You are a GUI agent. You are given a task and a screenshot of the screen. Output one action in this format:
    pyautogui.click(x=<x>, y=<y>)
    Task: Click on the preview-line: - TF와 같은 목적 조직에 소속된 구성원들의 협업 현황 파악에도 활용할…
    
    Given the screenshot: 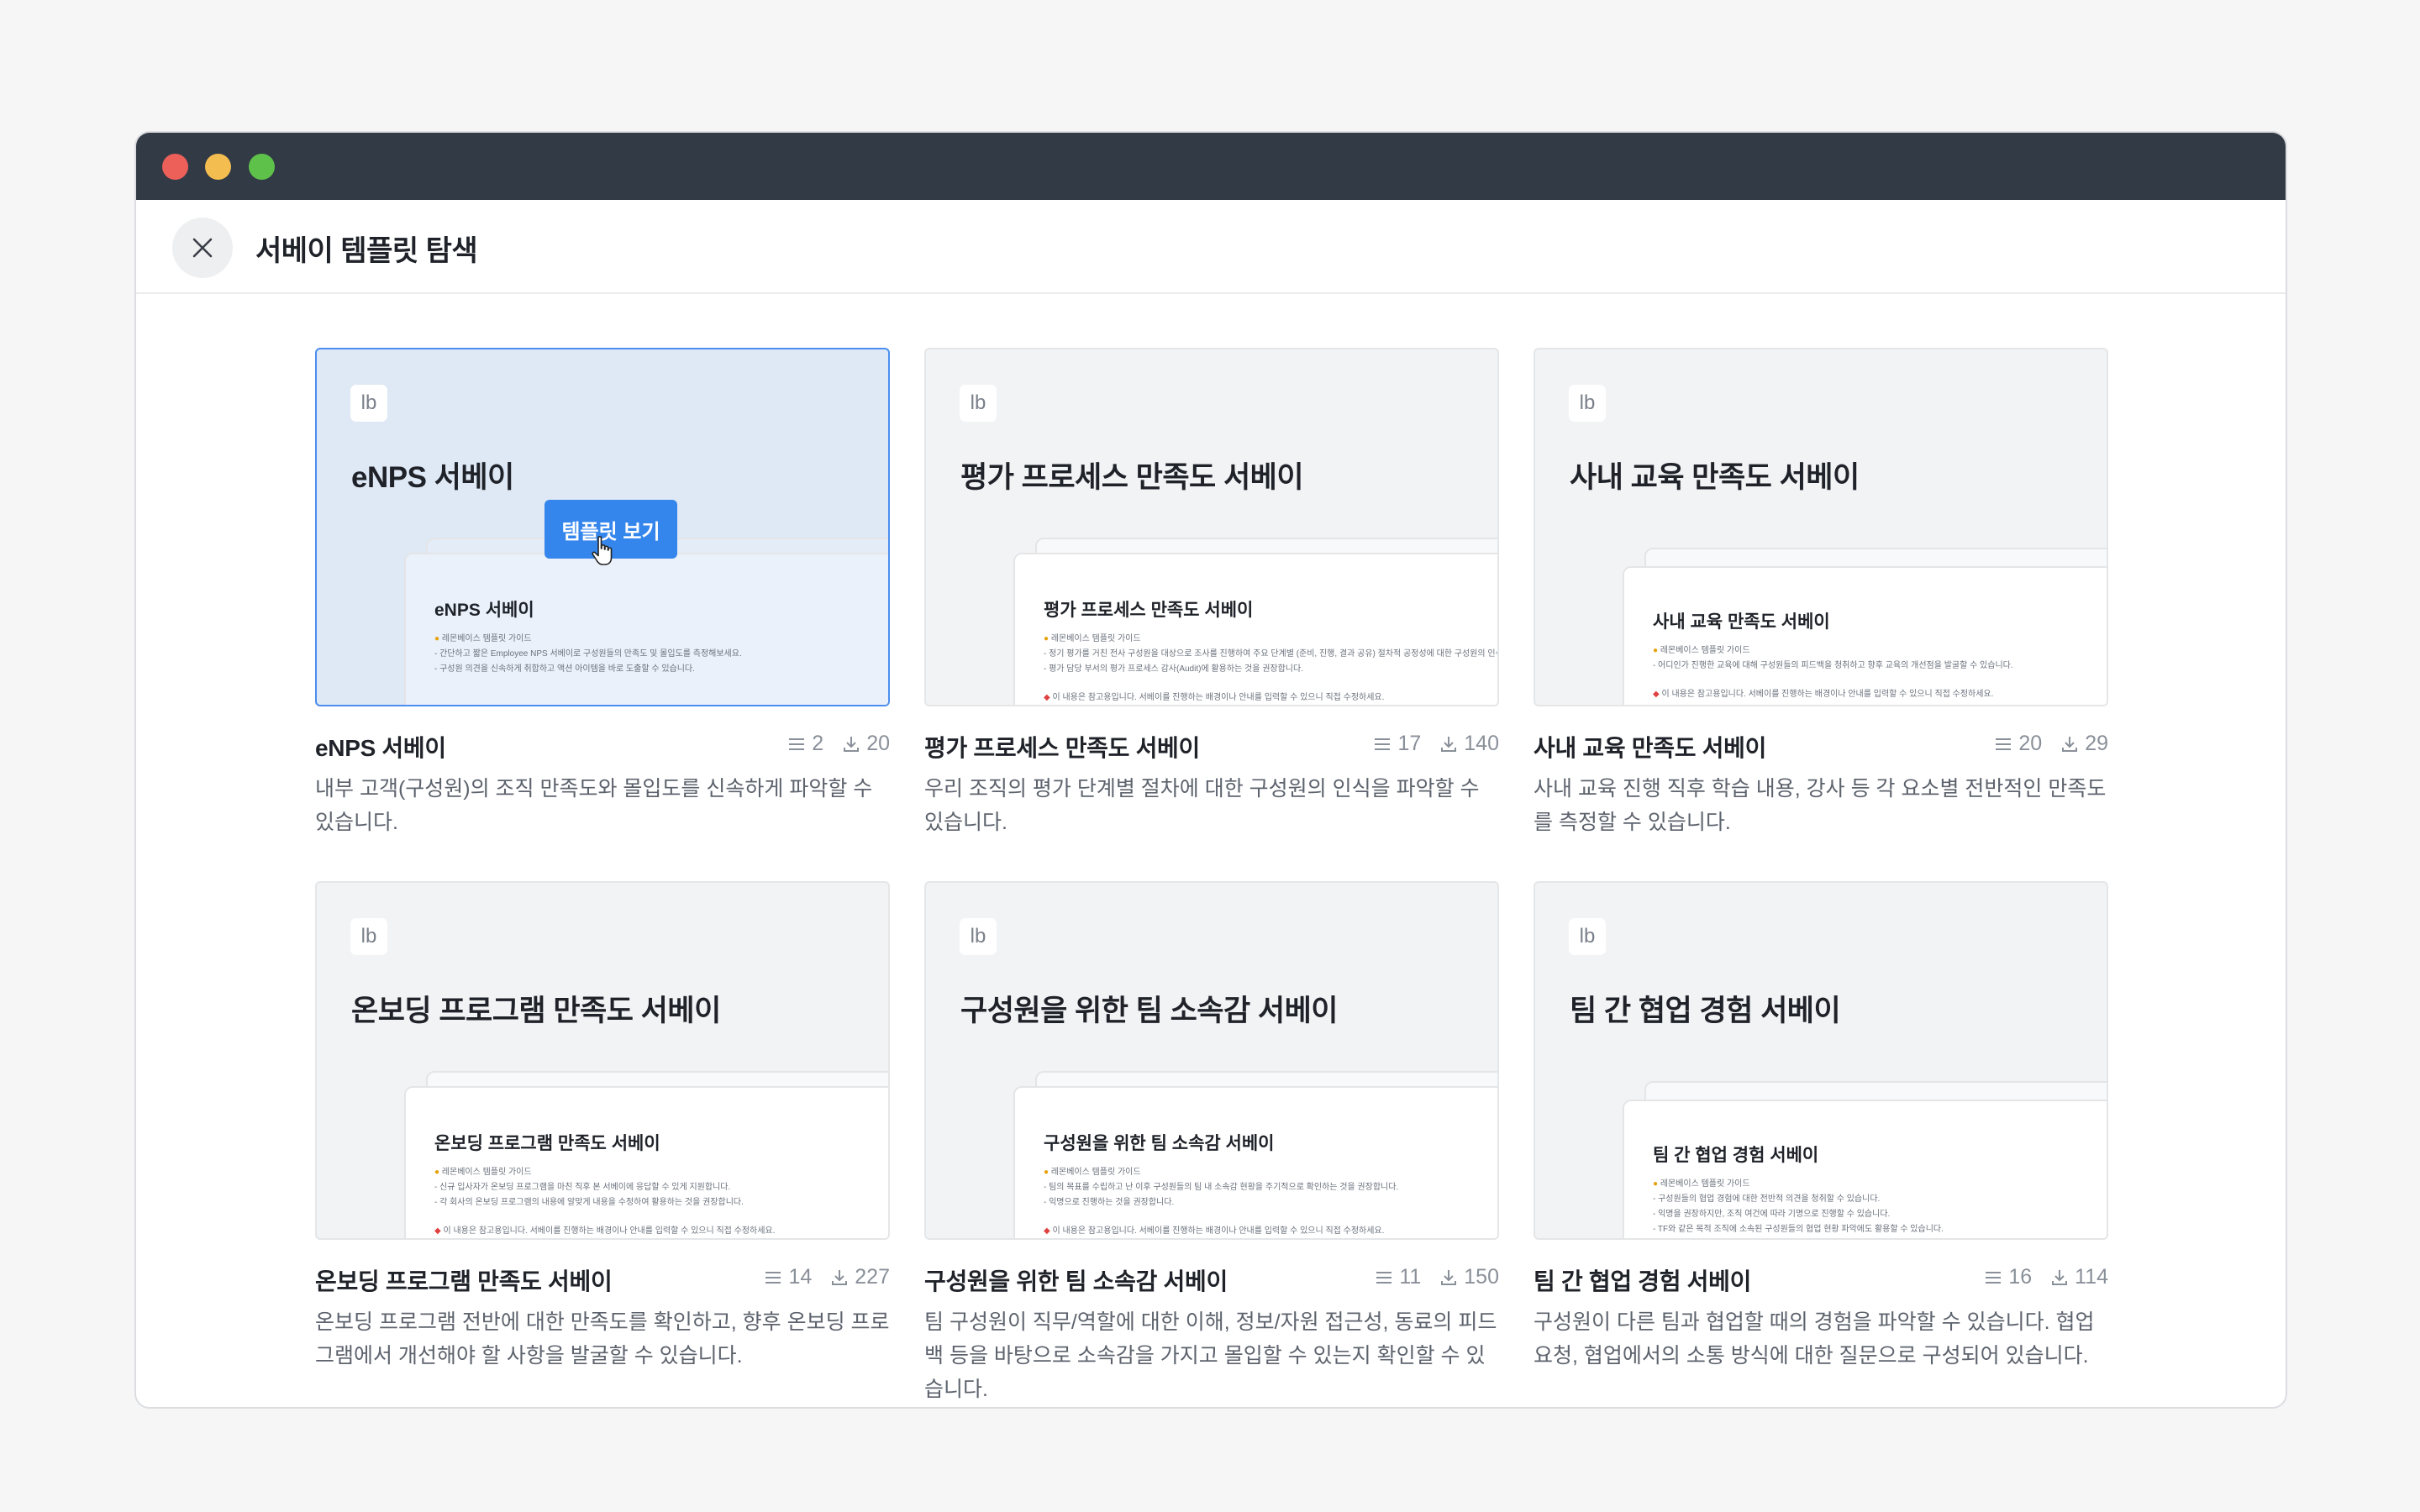 What is the action you would take?
    pyautogui.click(x=1799, y=1229)
    